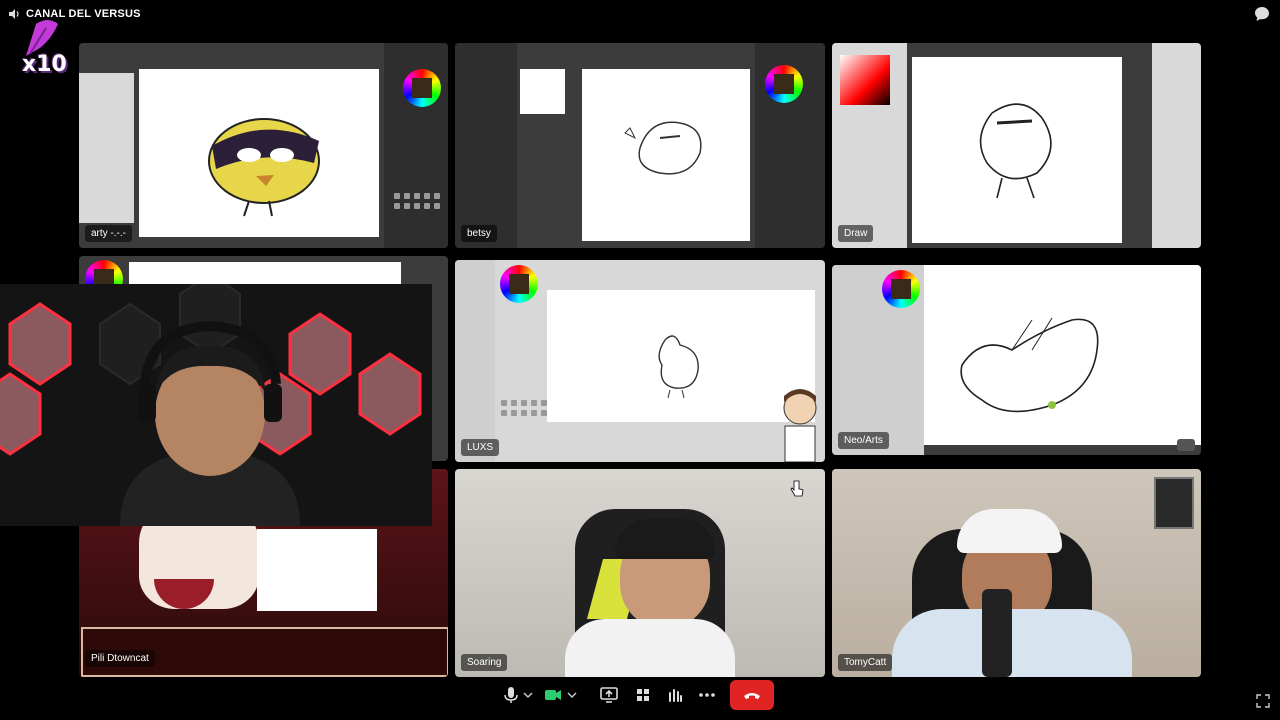  What do you see at coordinates (44, 64) in the screenshot?
I see `logo-text: x10` at bounding box center [44, 64].